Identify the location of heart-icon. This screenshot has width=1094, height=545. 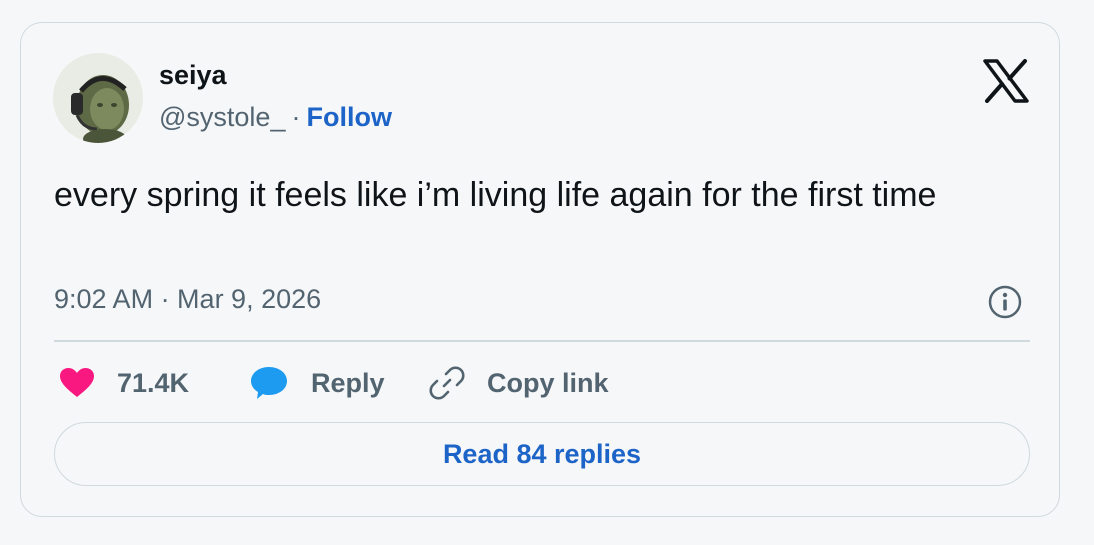
(77, 382).